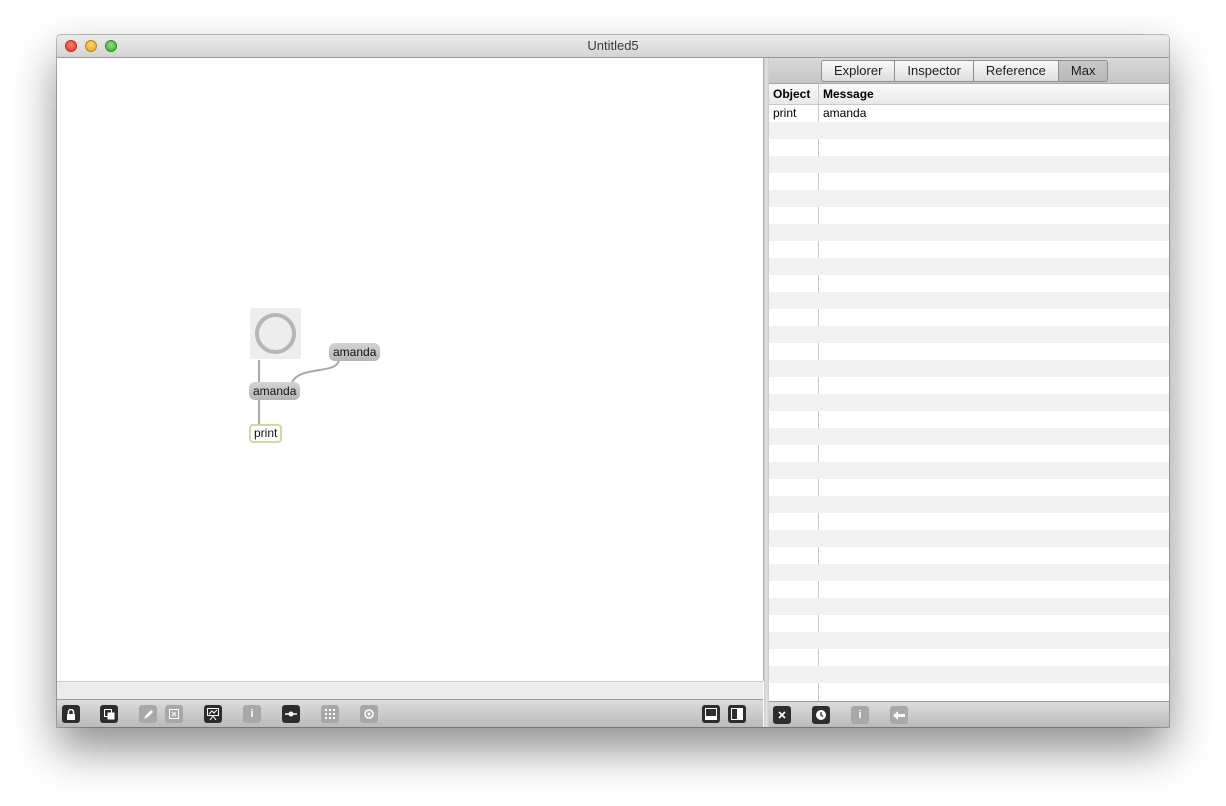 This screenshot has width=1226, height=806. Describe the element at coordinates (848, 94) in the screenshot. I see `column-header-message: Message` at that location.